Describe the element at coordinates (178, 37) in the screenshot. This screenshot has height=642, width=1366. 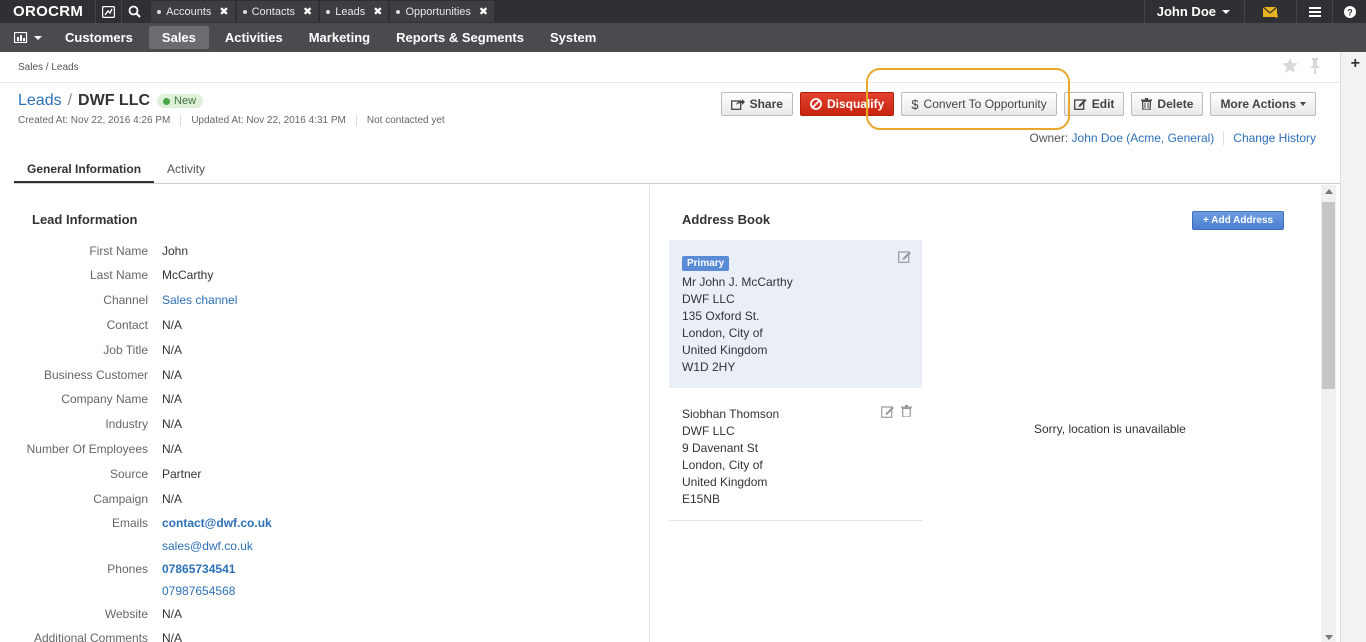
I see `nav-sales: Sales` at that location.